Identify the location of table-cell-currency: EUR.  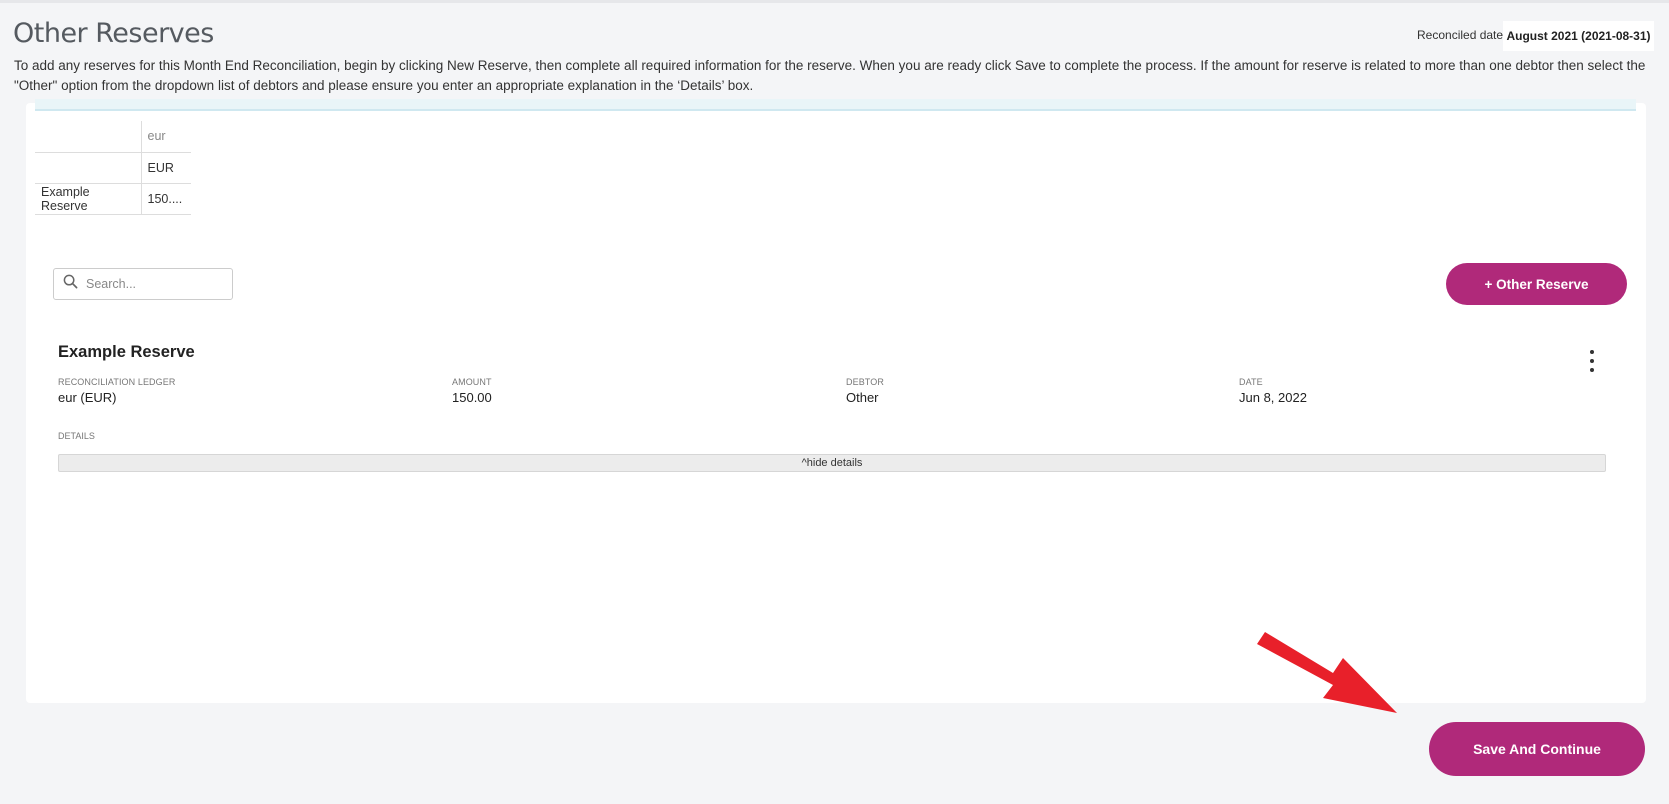
(166, 168).